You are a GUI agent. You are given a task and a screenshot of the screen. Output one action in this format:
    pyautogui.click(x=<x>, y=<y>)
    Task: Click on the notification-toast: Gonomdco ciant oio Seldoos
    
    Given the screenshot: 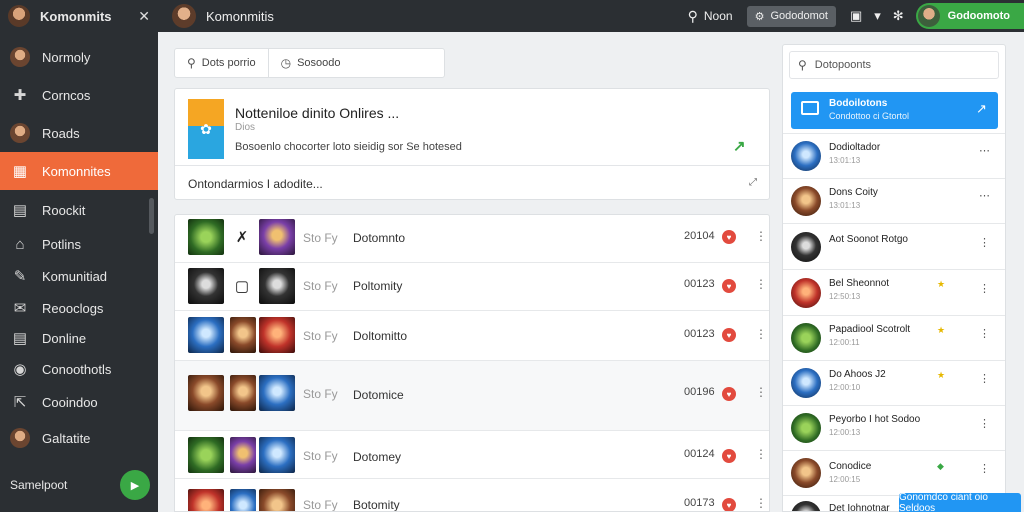 What is the action you would take?
    pyautogui.click(x=960, y=502)
    